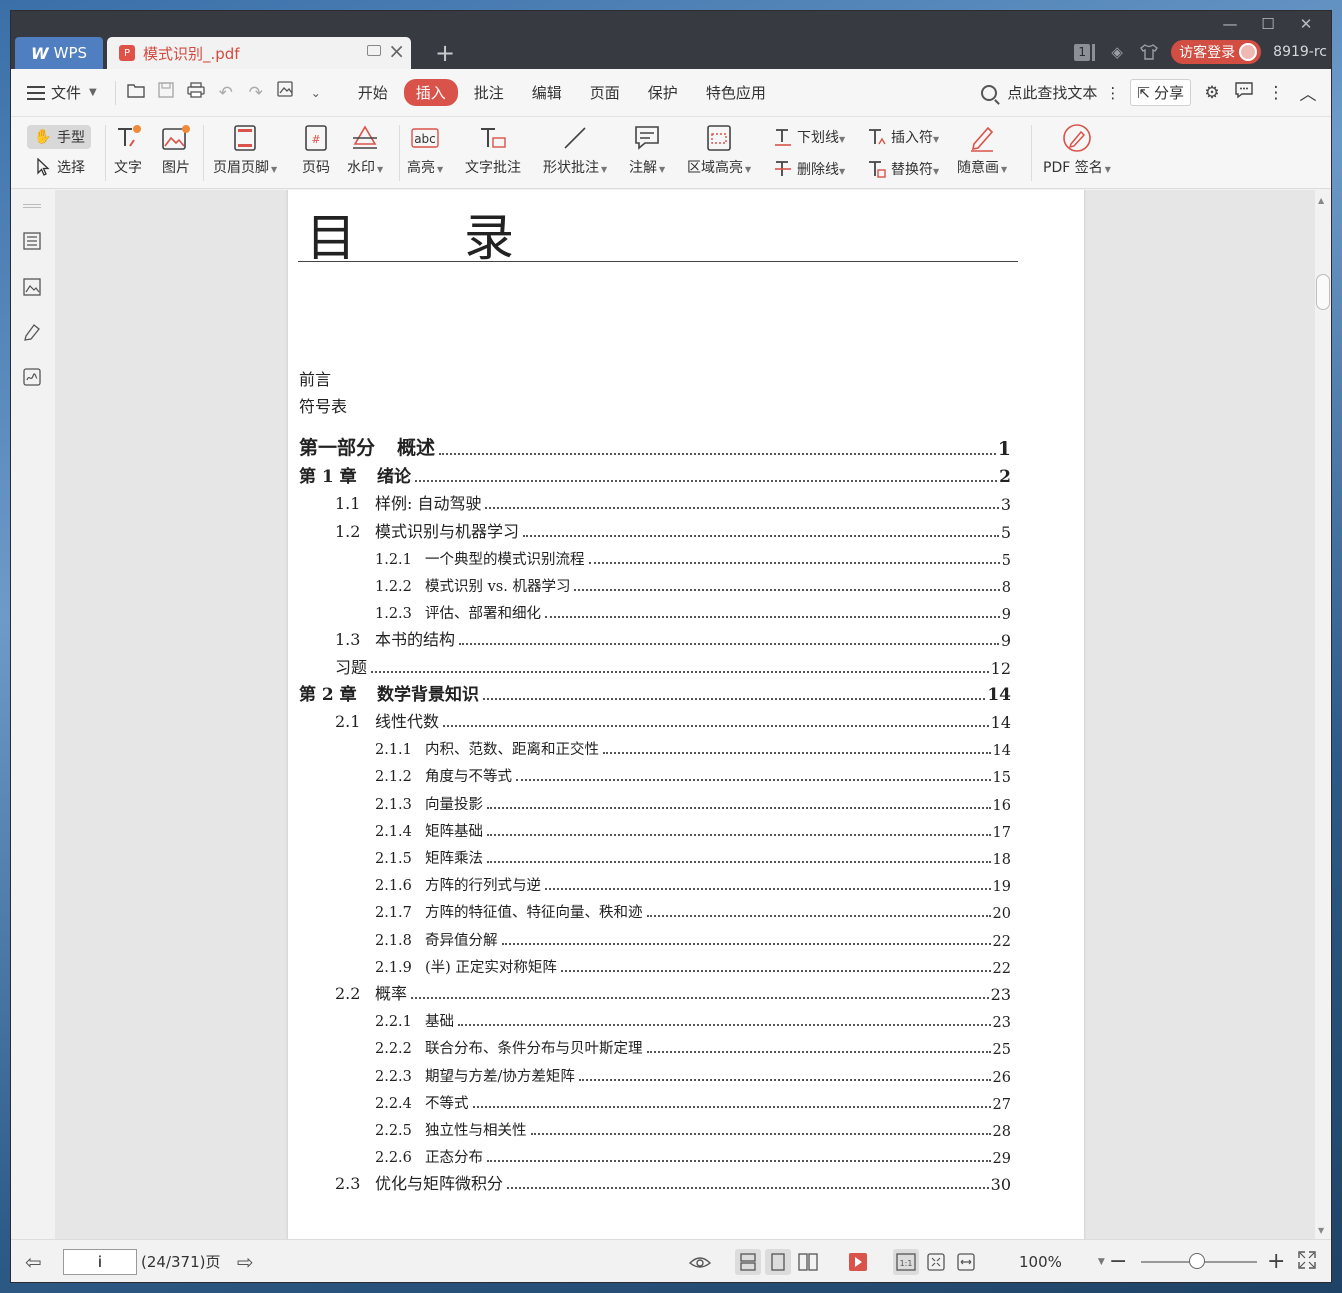 The height and width of the screenshot is (1293, 1342). Describe the element at coordinates (1244, 92) in the screenshot. I see `message-icon` at that location.